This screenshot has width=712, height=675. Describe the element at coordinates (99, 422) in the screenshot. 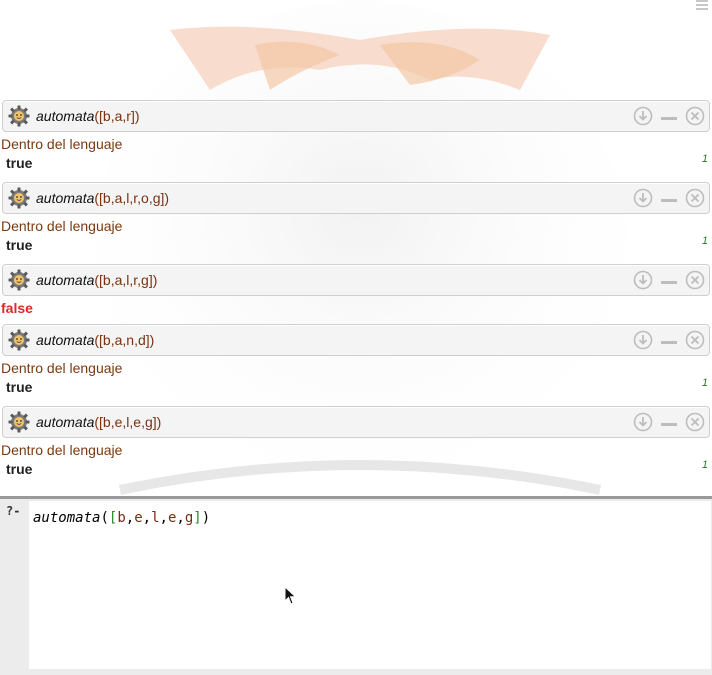

I see `query-text: automata([b,e,l,e,g])` at that location.